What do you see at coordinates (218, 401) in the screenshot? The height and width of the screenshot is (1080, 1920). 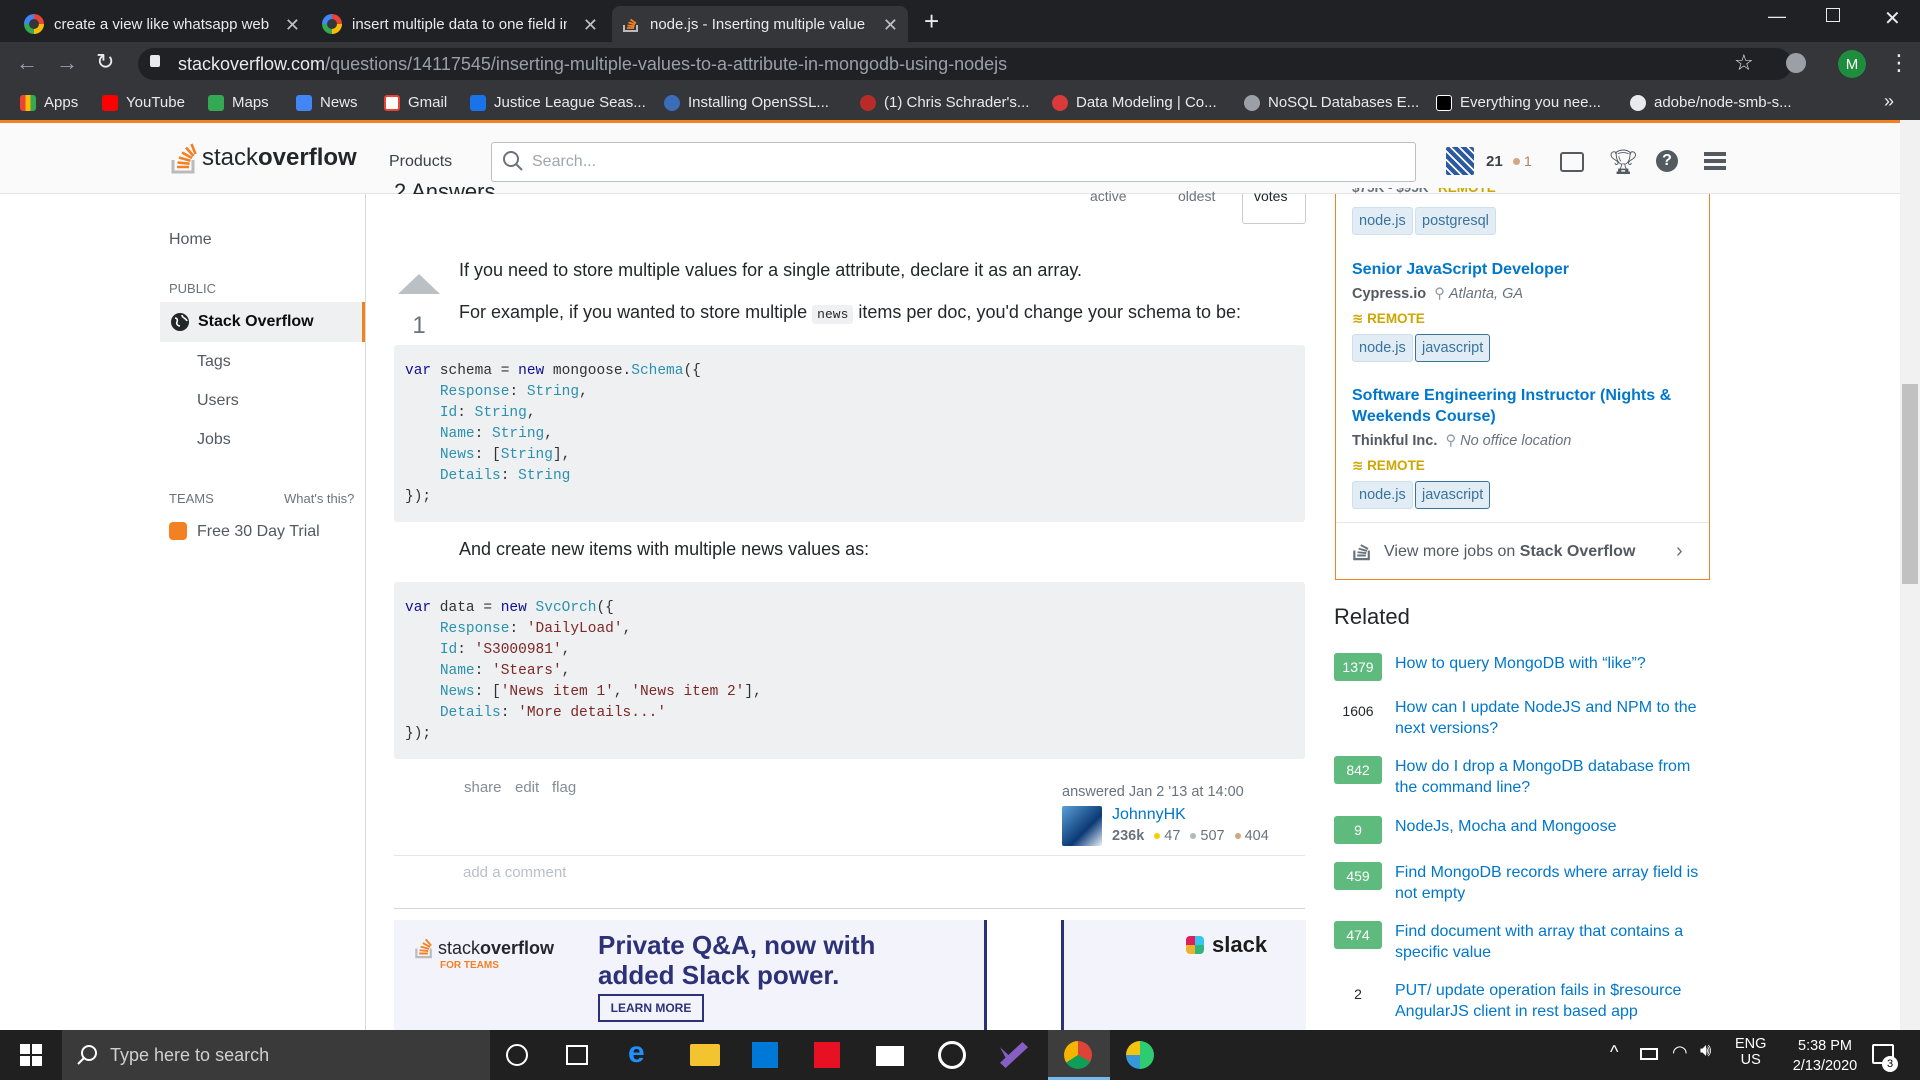 I see `nav-users: Users` at bounding box center [218, 401].